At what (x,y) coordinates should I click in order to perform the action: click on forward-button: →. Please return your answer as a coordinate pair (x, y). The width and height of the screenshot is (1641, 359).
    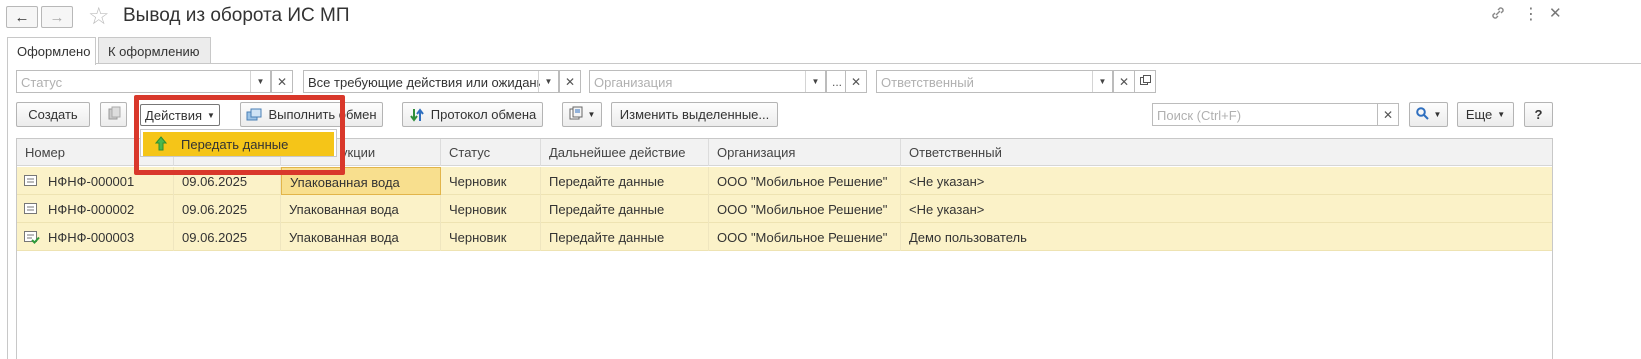
    Looking at the image, I should click on (57, 17).